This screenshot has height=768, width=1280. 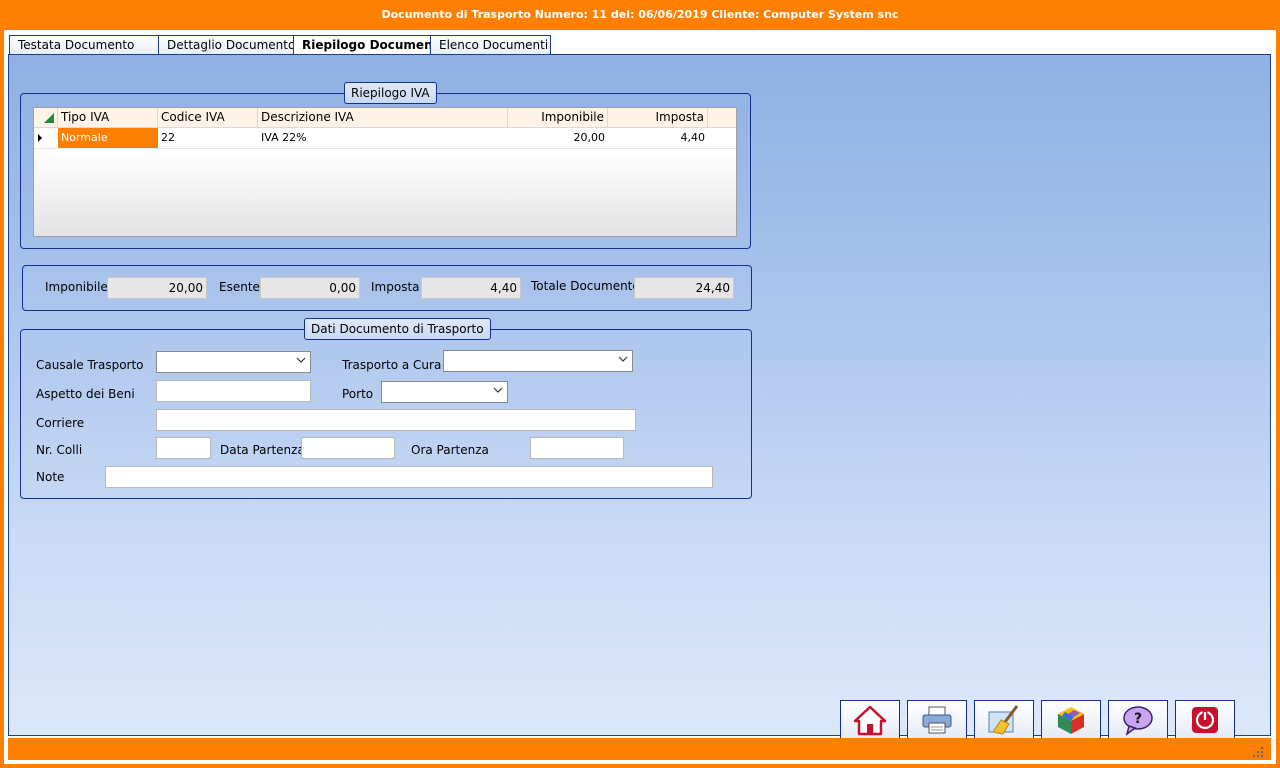 What do you see at coordinates (49, 118) in the screenshot?
I see `select-all-icon` at bounding box center [49, 118].